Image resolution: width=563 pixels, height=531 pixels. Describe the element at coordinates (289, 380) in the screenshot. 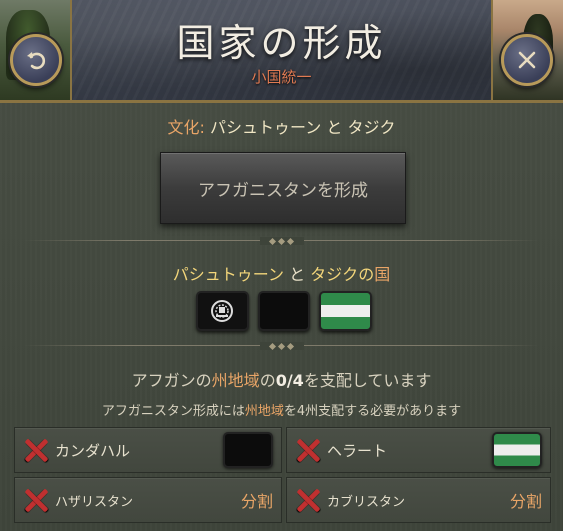

I see `status1-count: 0/4` at that location.